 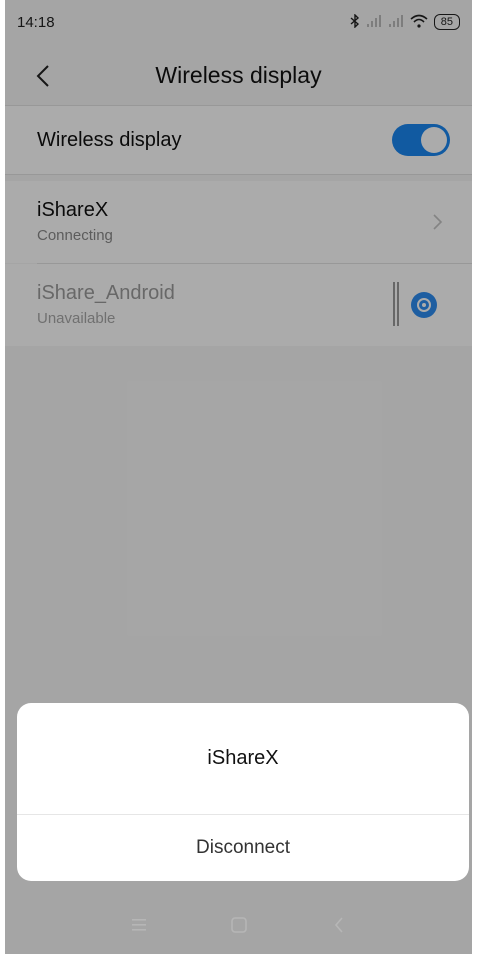 I want to click on dialog-title: iShareX, so click(x=243, y=758).